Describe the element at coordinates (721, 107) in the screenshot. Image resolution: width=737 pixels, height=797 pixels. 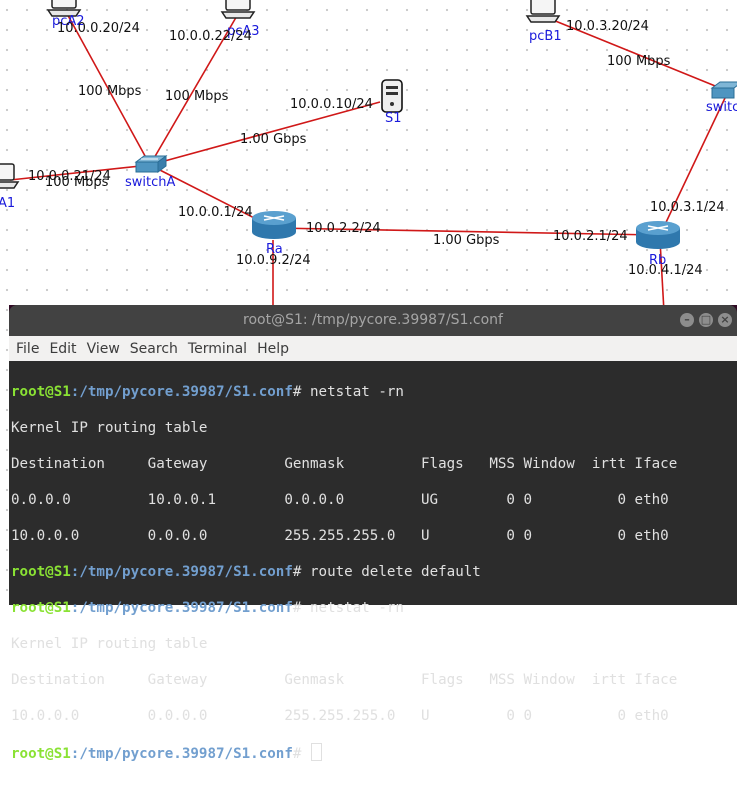
I see `node-label-switchB: switc` at that location.